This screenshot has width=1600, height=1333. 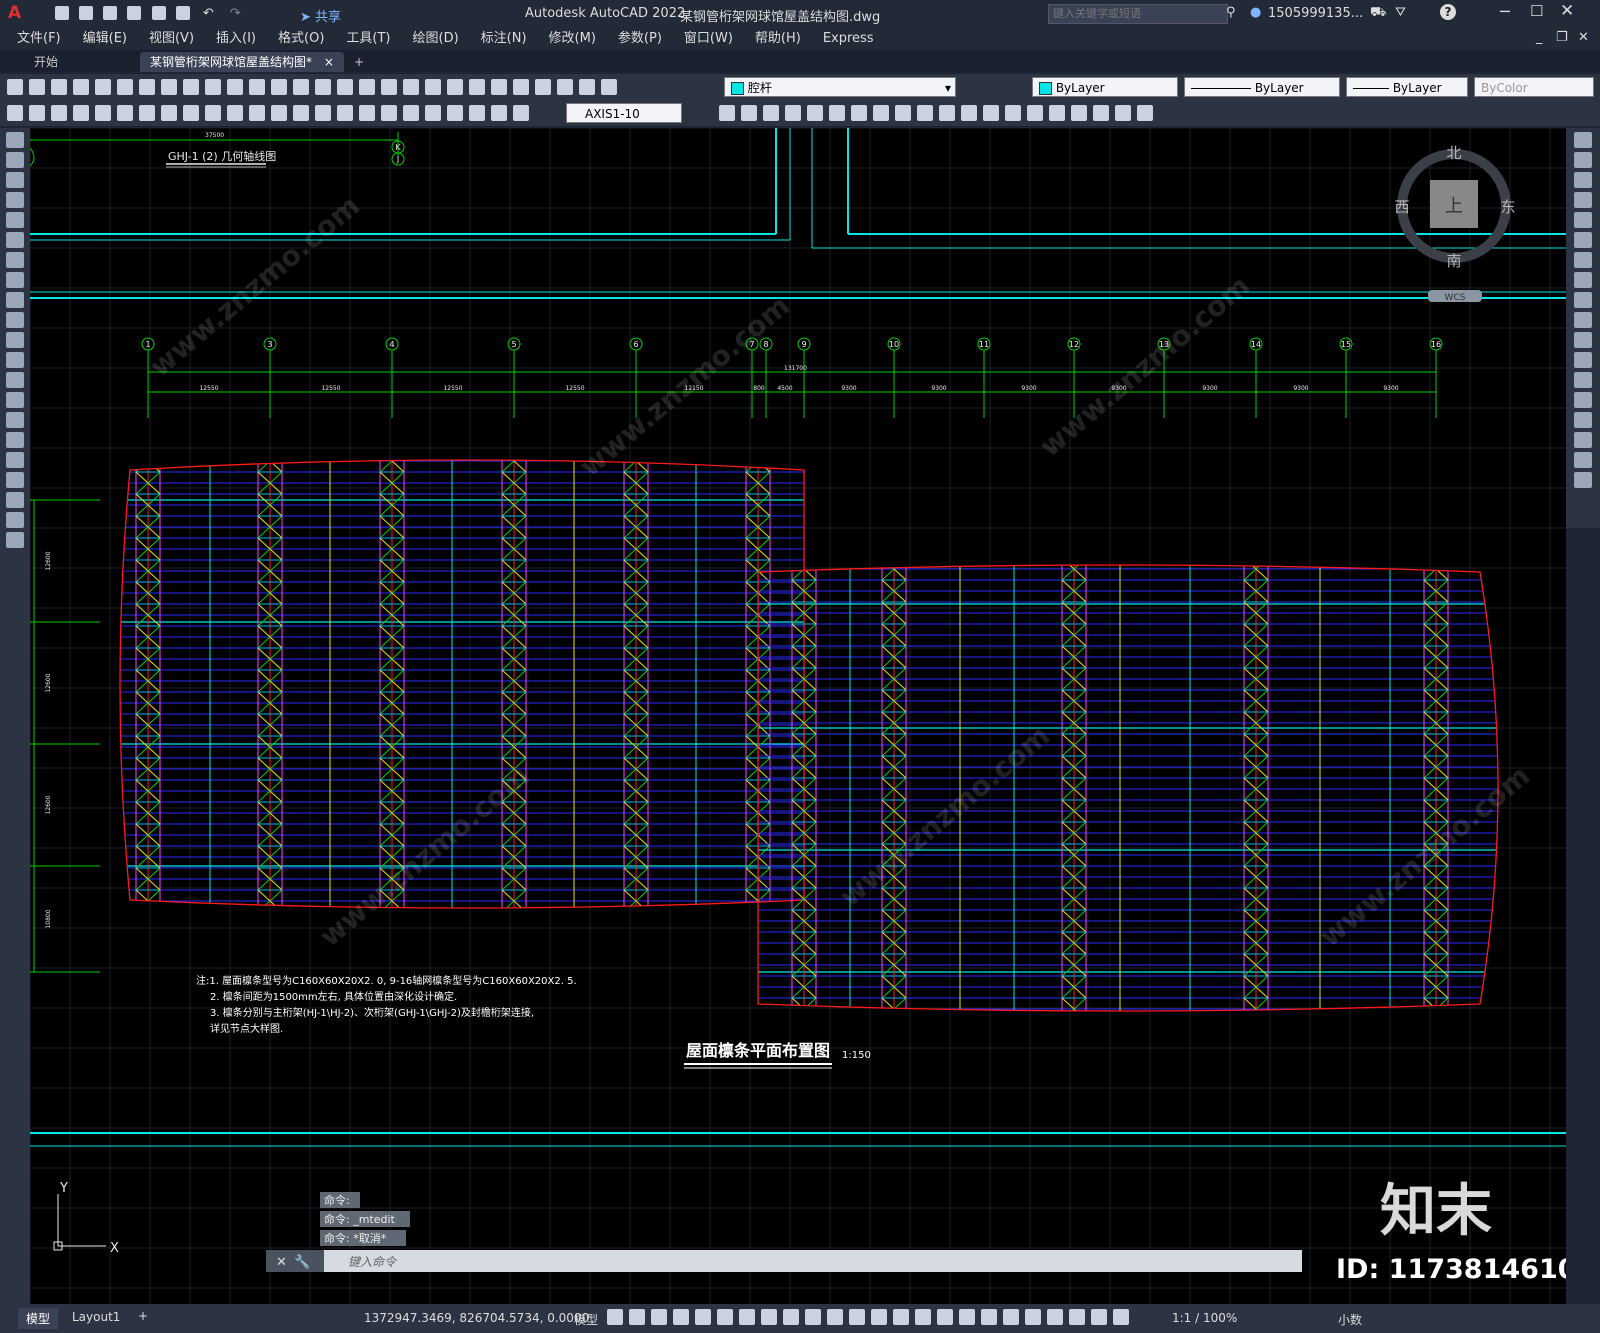 I want to click on lineweight-dropdown: ByLayer, so click(x=1407, y=87).